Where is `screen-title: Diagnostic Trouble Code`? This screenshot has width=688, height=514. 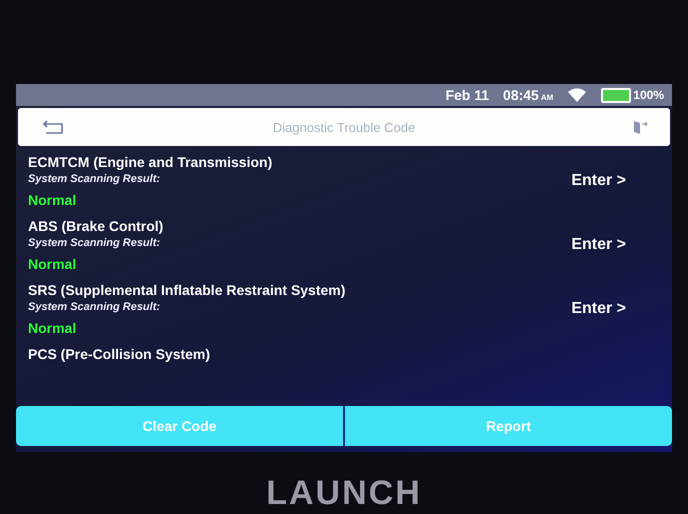 screen-title: Diagnostic Trouble Code is located at coordinates (344, 127).